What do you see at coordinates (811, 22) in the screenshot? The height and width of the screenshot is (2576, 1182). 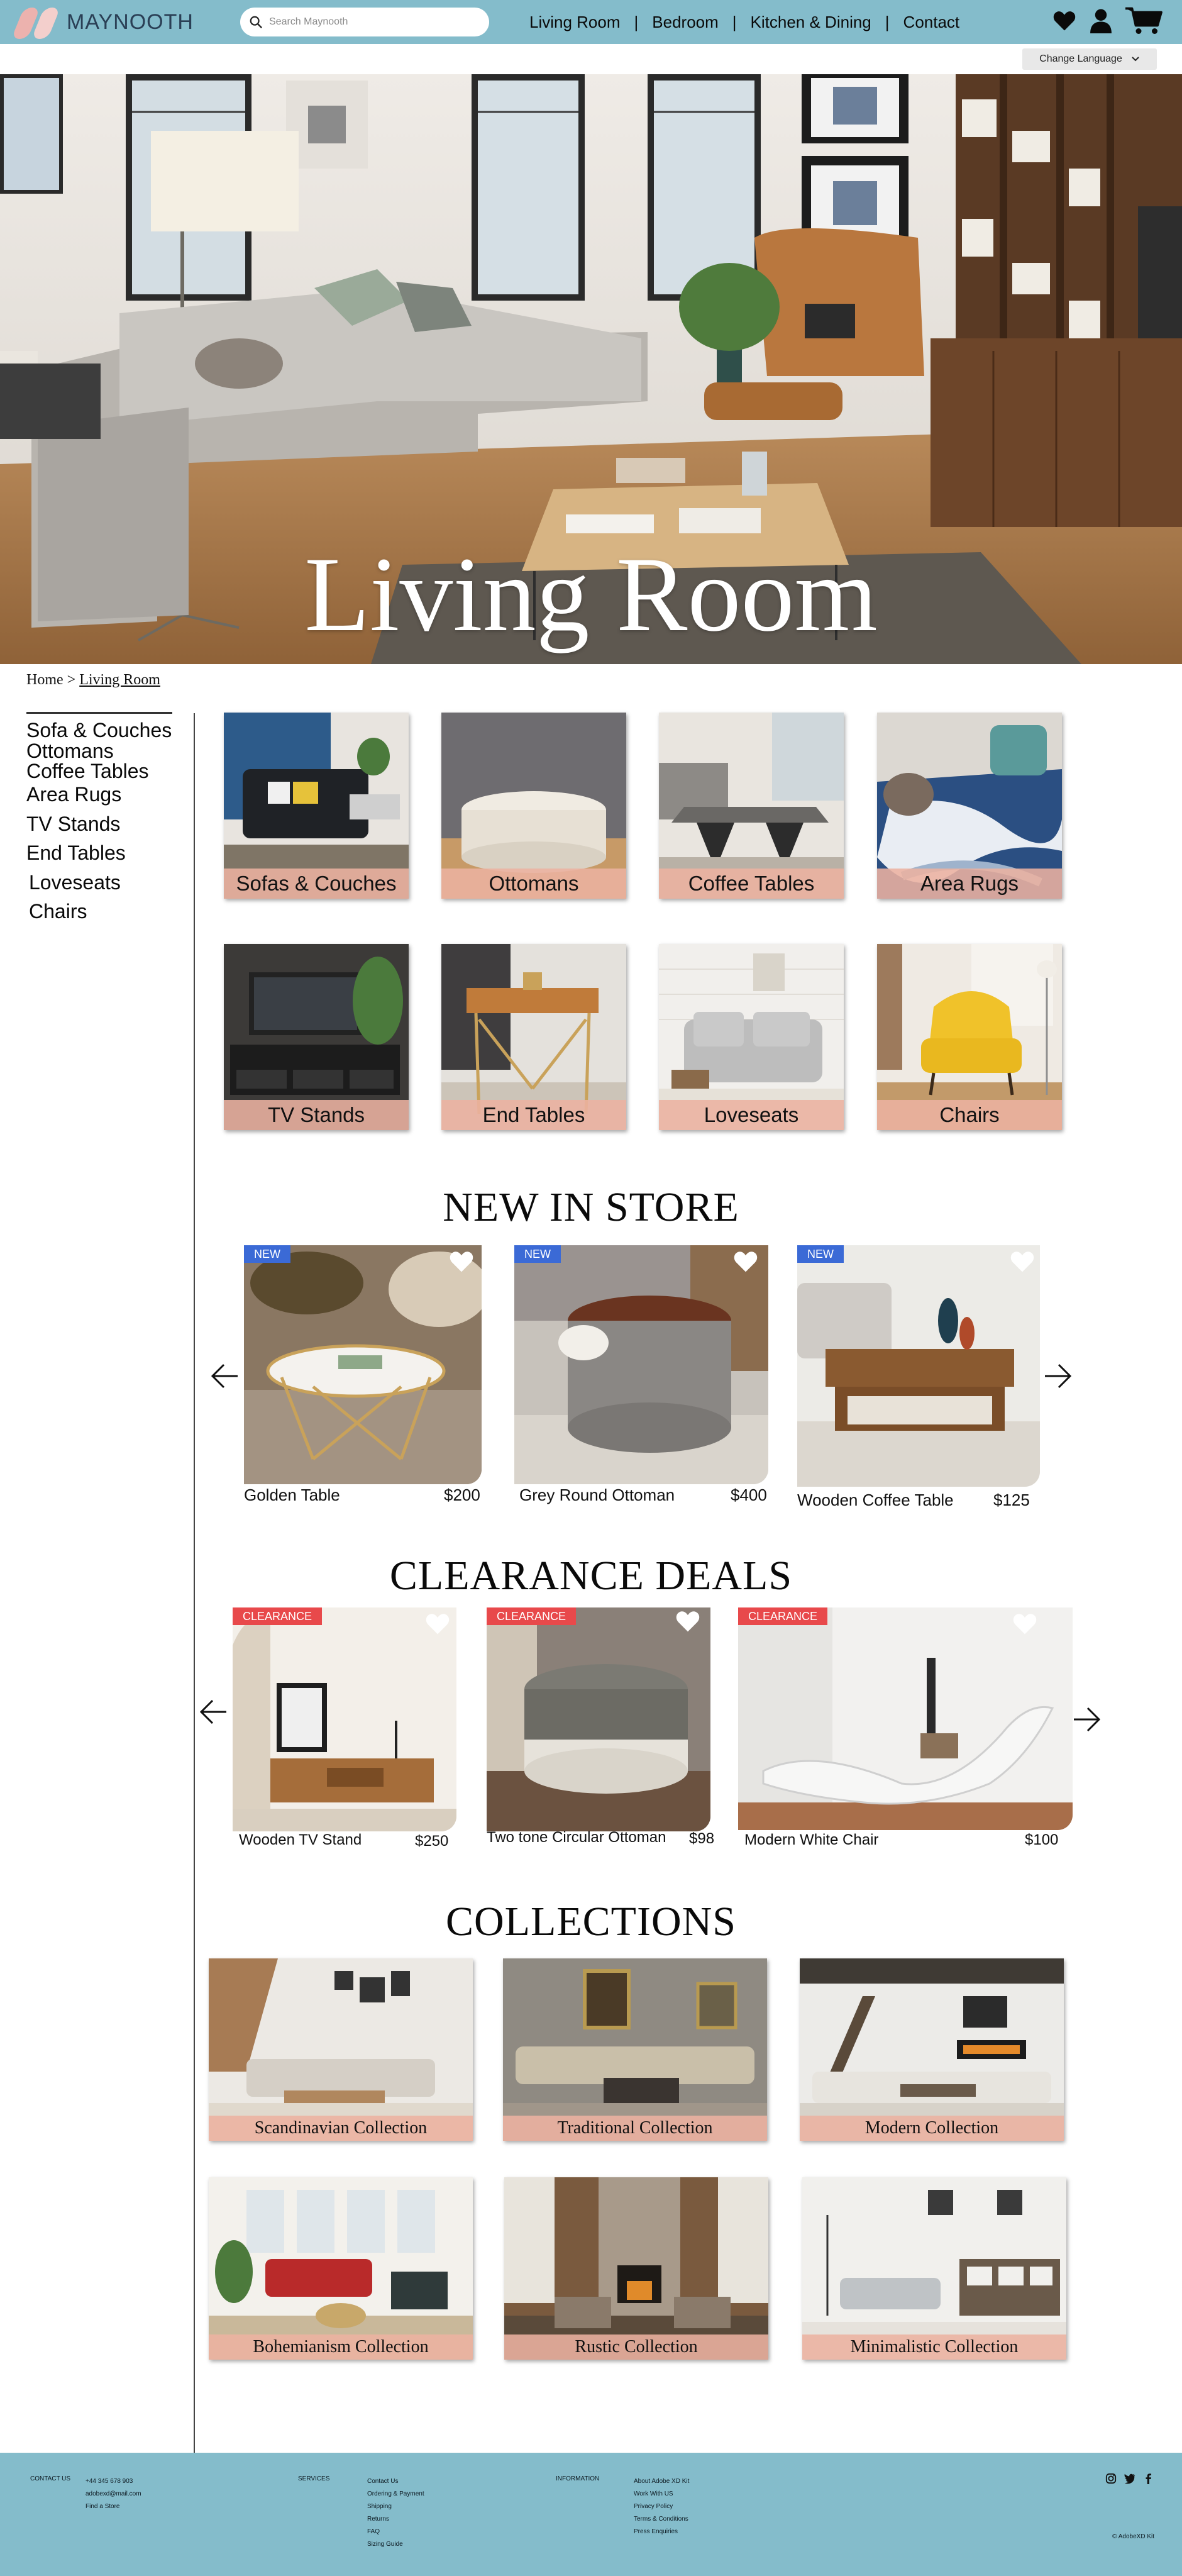 I see `nav-item-kitchen-dining: Kitchen & Dining` at bounding box center [811, 22].